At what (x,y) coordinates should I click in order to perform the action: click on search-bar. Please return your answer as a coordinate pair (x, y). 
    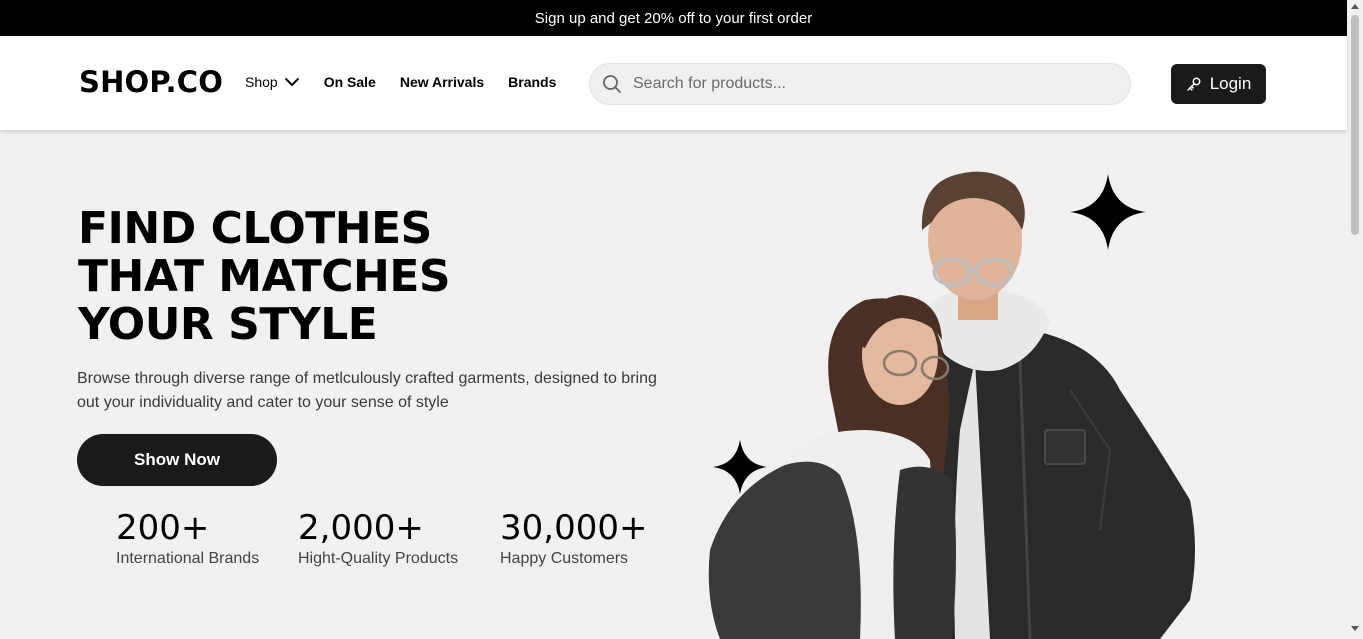
    Looking at the image, I should click on (860, 84).